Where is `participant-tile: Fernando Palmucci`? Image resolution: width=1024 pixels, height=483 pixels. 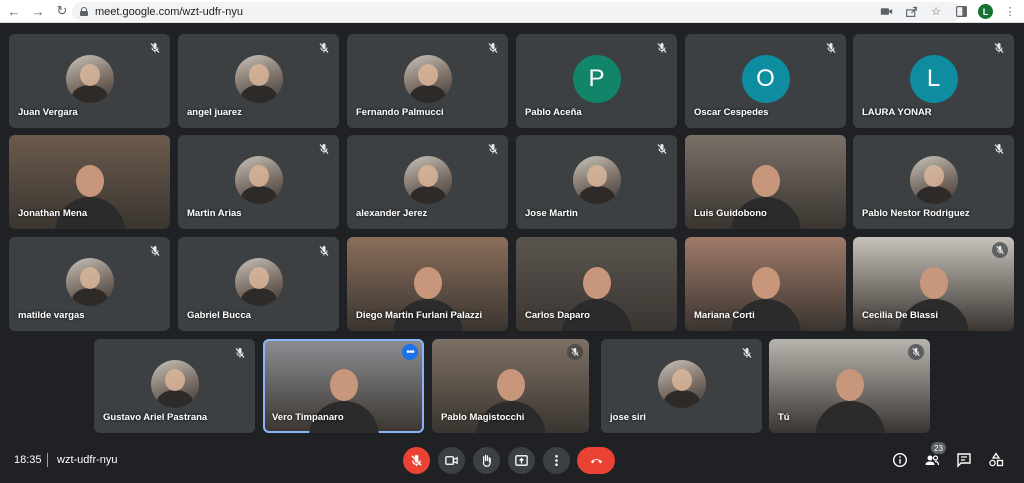
participant-tile: Fernando Palmucci is located at coordinates (427, 81).